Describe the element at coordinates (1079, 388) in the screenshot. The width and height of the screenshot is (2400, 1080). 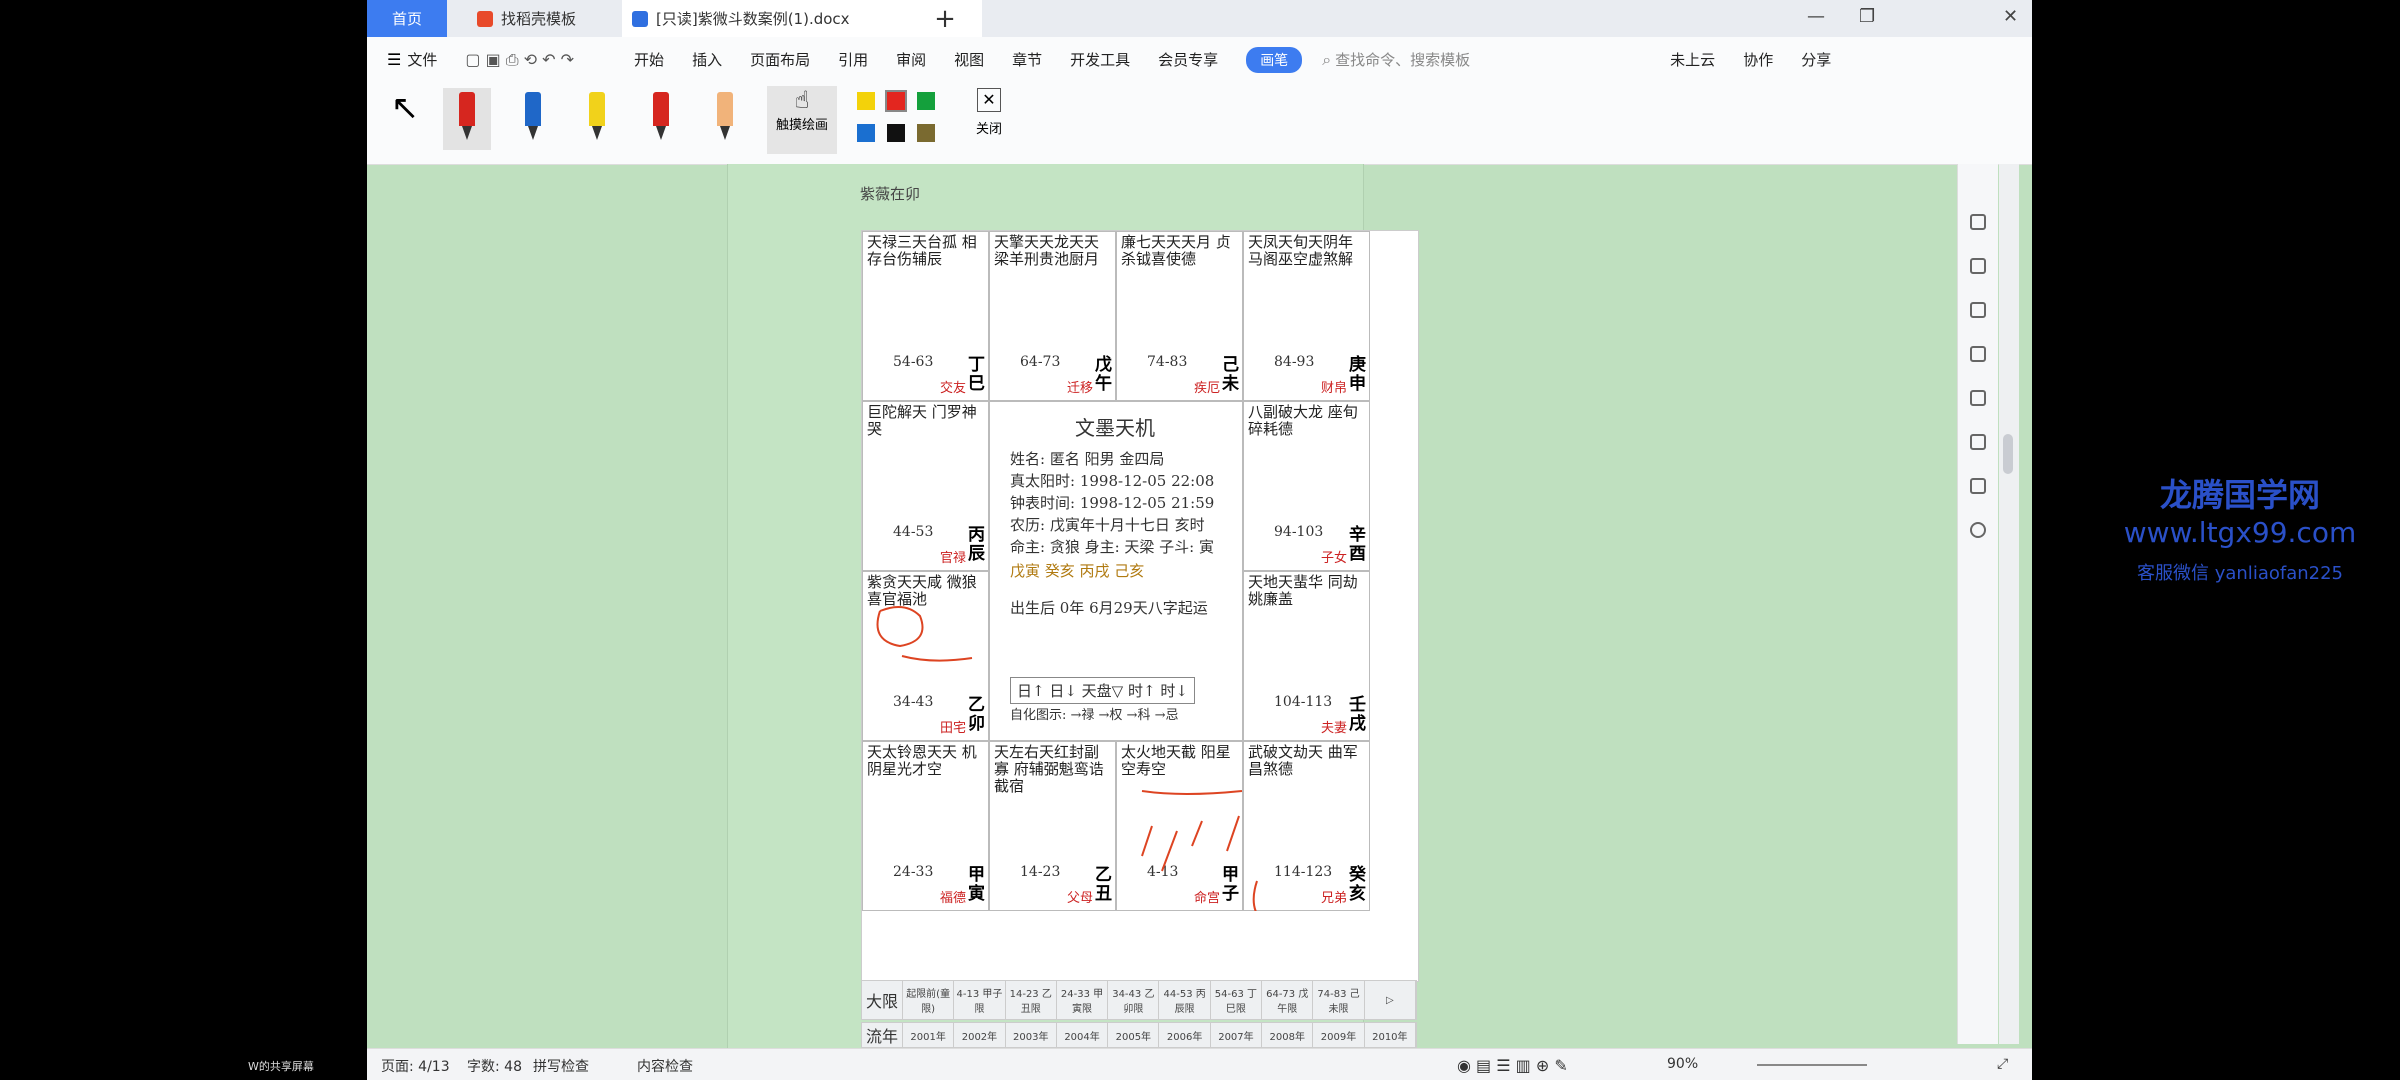
I see `palace-name: 迁移` at that location.